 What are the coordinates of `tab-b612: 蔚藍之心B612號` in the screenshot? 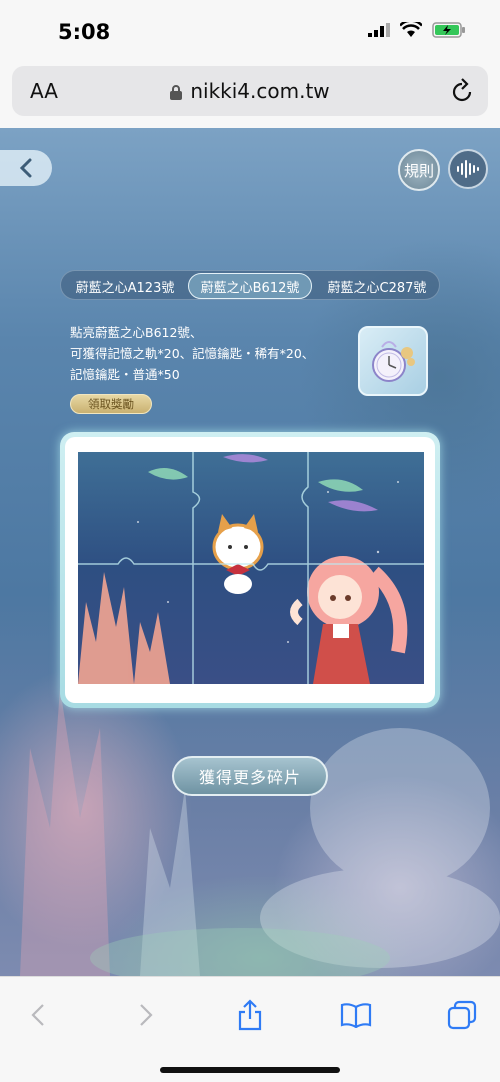 It's located at (250, 286).